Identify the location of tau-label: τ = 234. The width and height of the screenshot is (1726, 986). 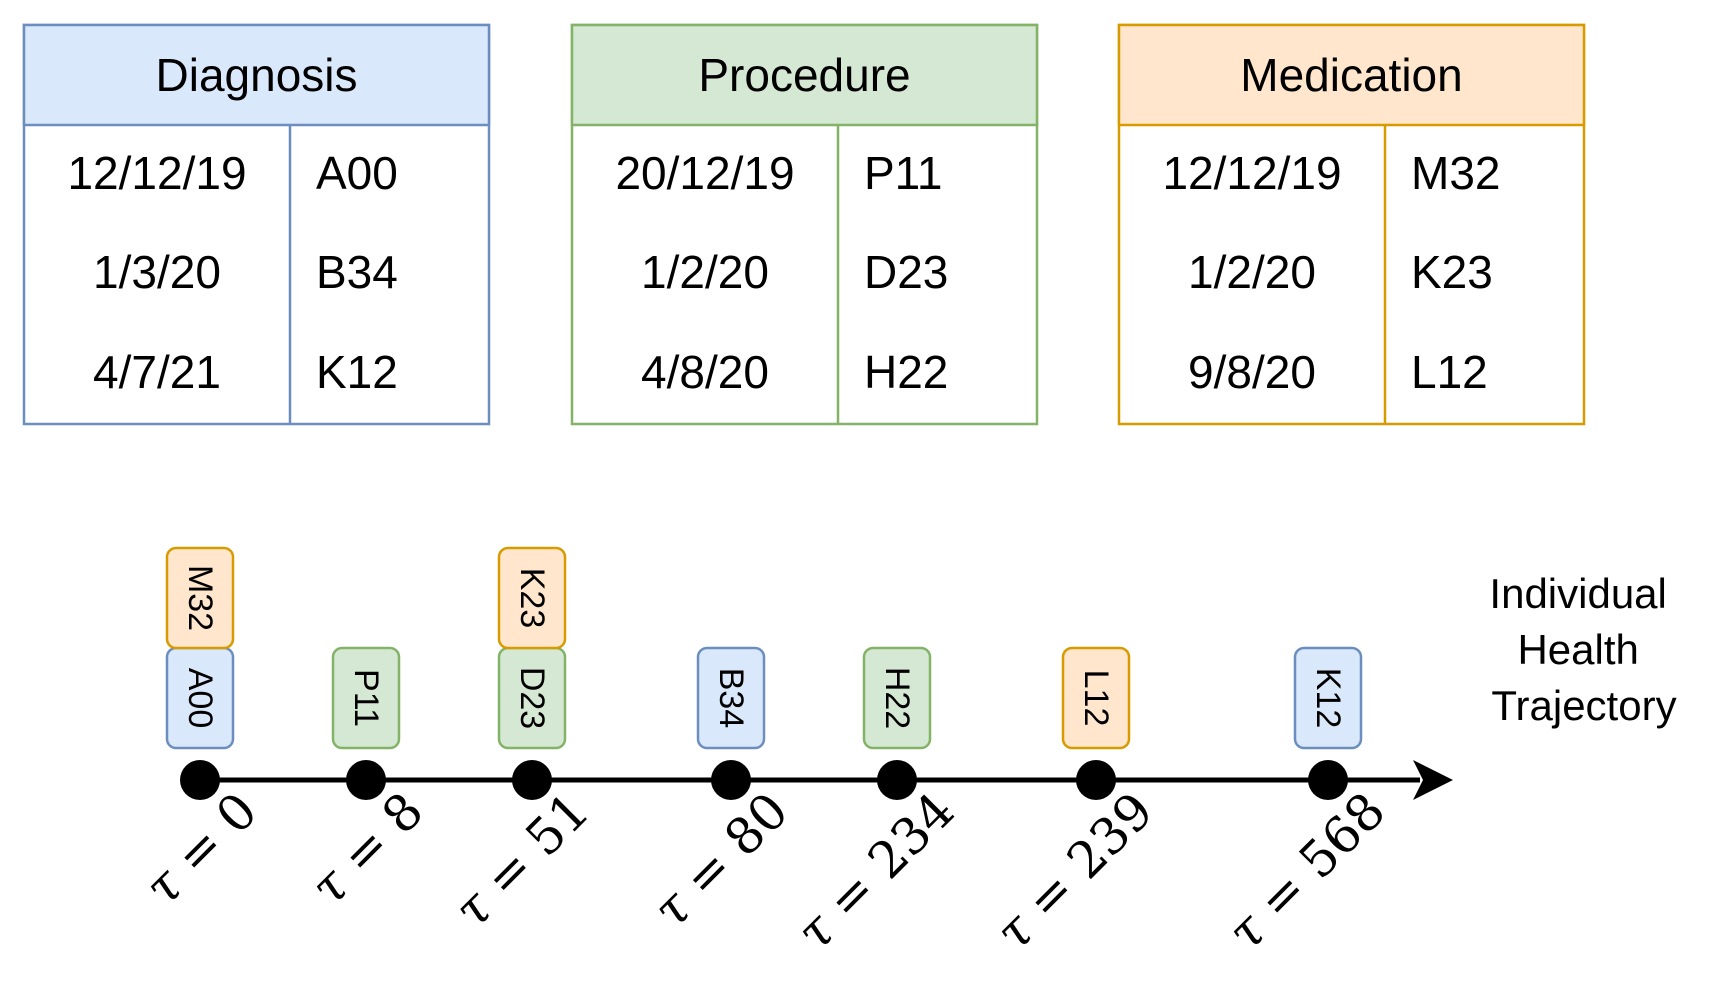
(875, 871).